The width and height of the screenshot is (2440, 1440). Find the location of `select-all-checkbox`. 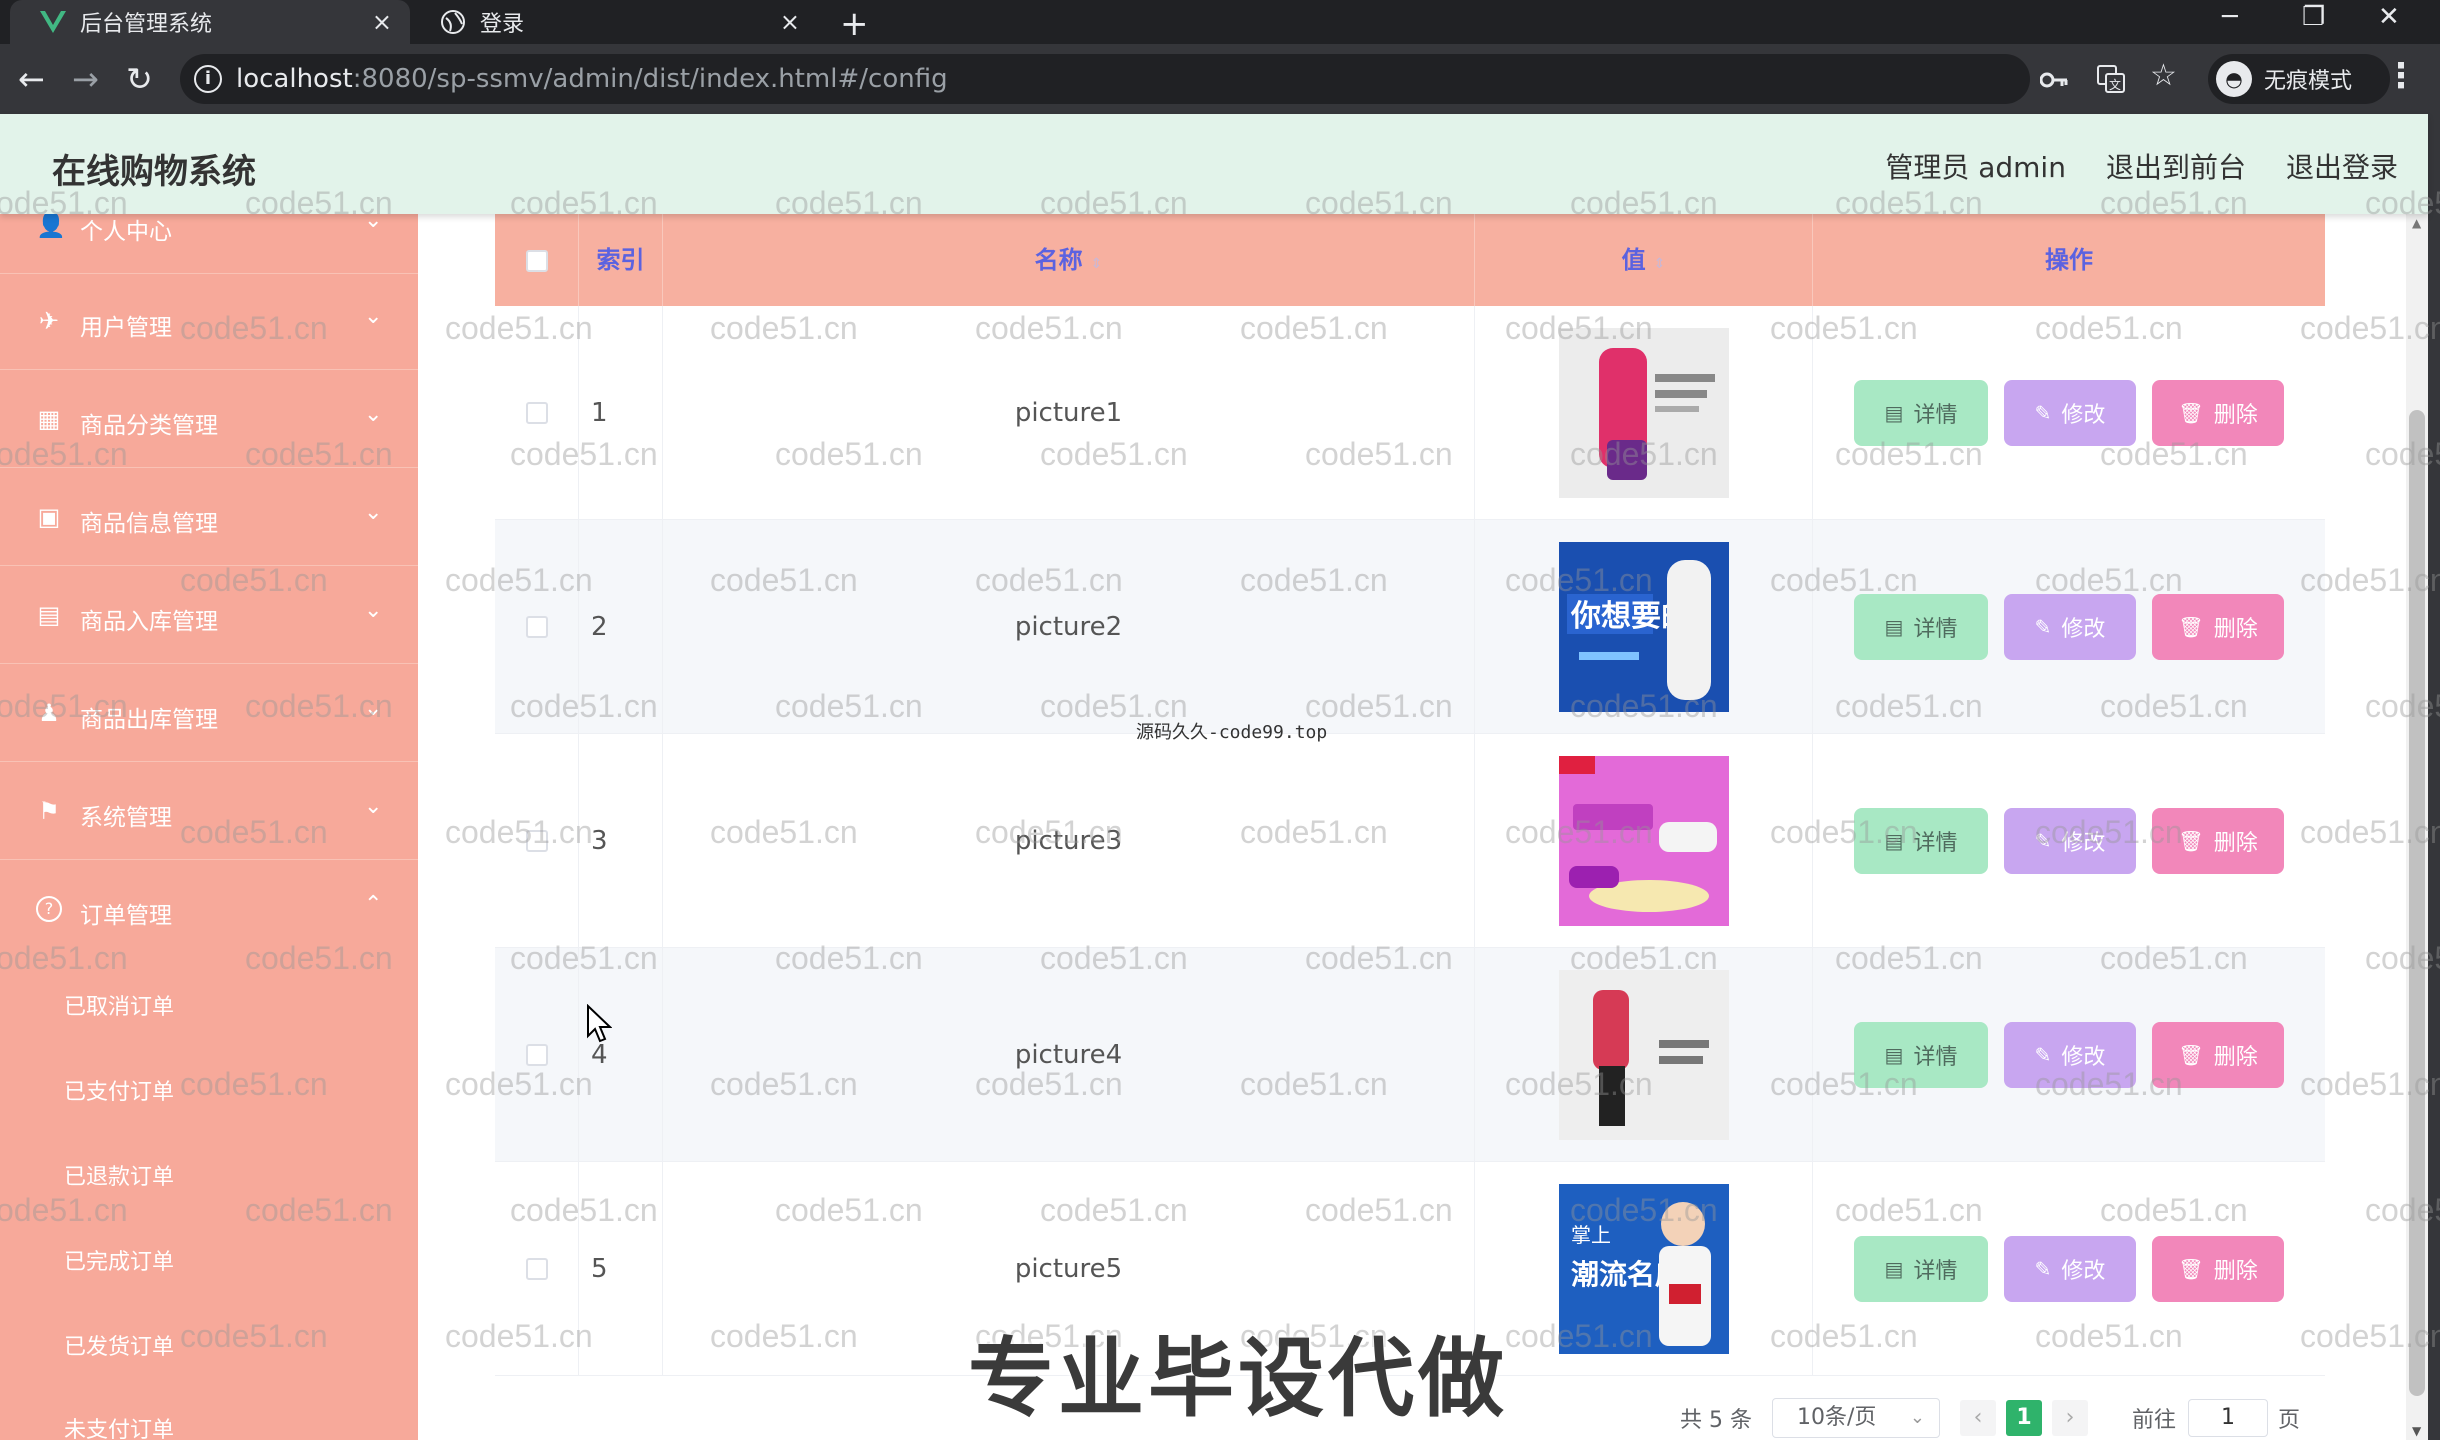

select-all-checkbox is located at coordinates (536, 261).